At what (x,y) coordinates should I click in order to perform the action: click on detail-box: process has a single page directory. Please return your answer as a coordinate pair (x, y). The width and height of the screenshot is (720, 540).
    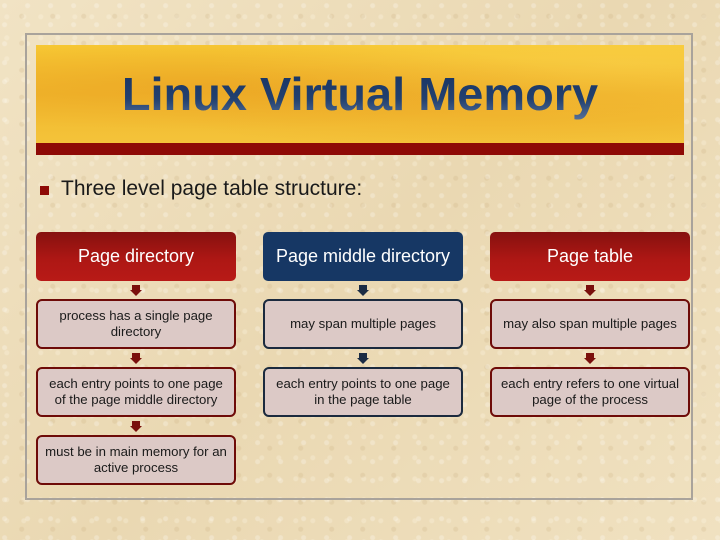
    Looking at the image, I should click on (136, 324).